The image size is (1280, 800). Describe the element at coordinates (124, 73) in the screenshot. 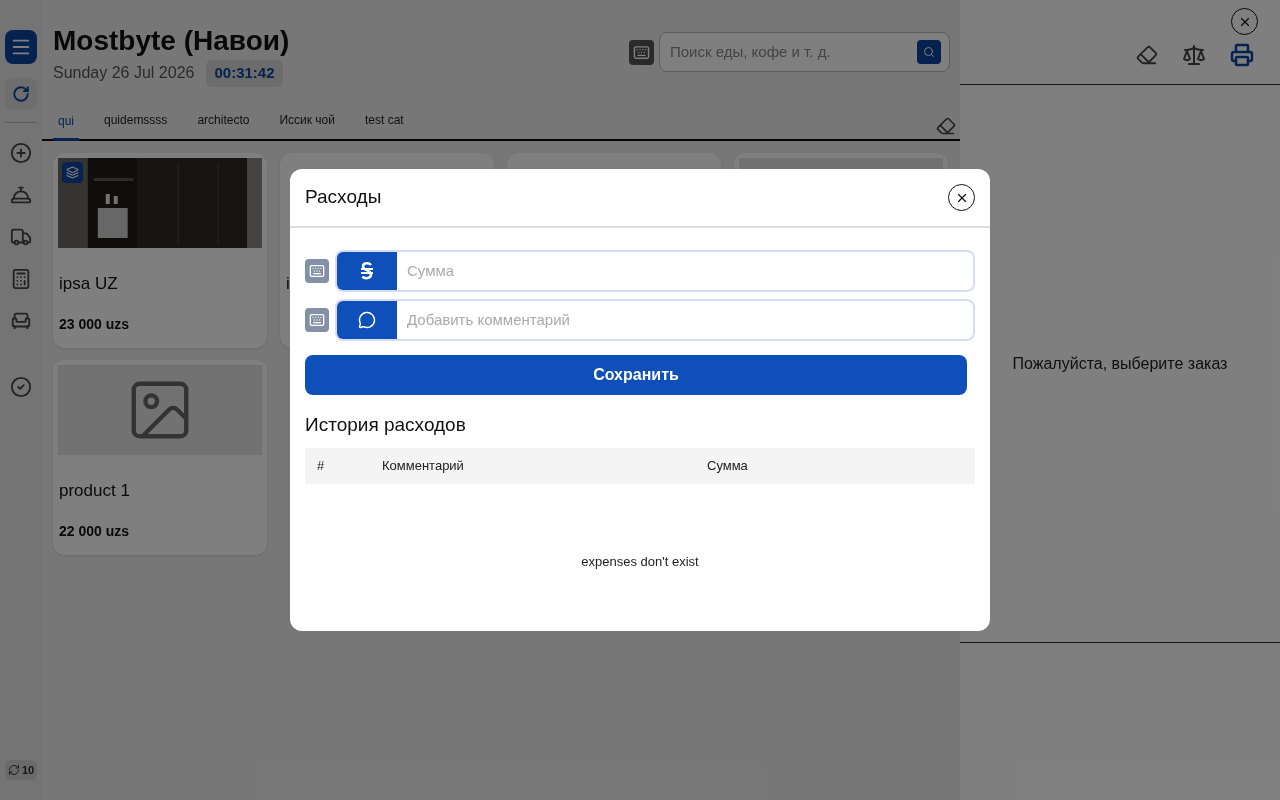

I see `date-text: Sunday 26 Jul 2026` at that location.